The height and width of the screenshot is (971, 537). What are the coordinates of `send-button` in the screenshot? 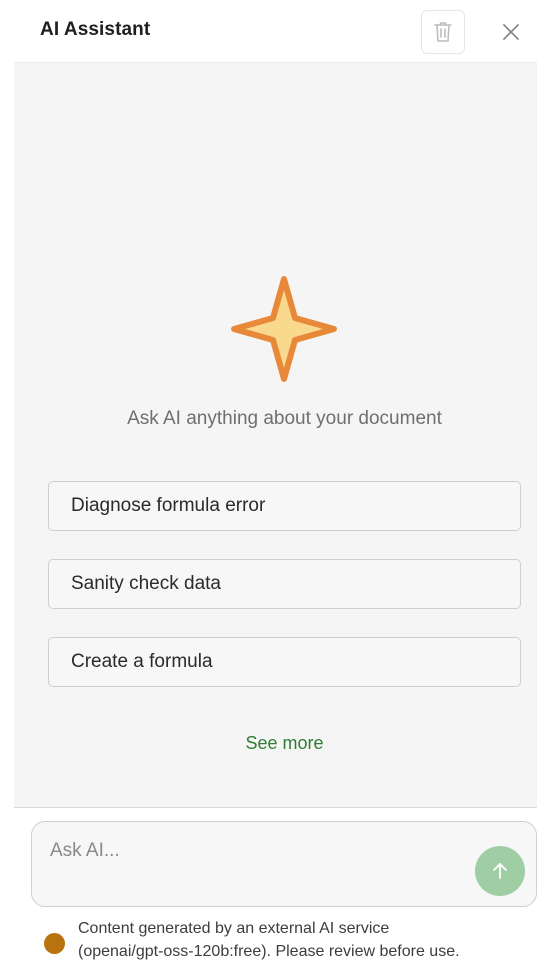 It's located at (500, 871).